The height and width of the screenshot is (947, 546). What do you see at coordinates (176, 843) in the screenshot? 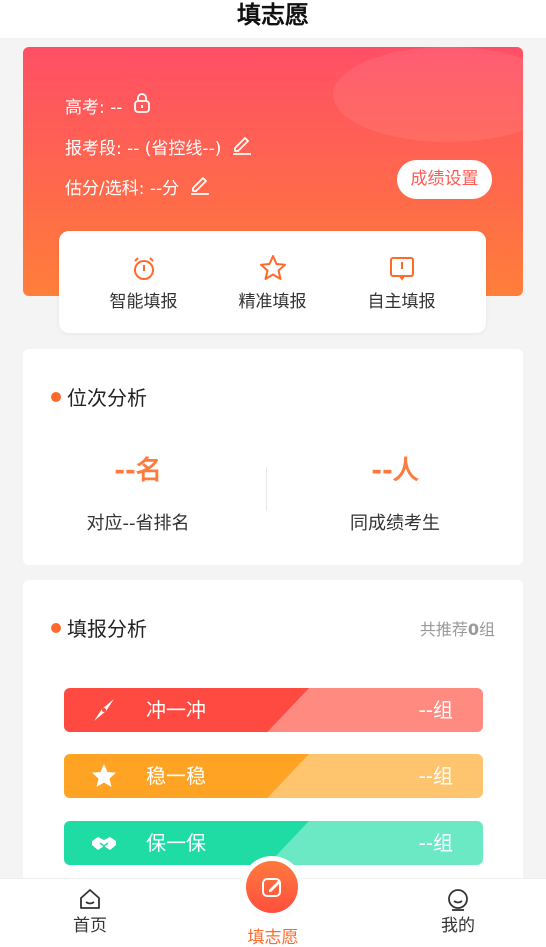
I see `band-name: 保一保` at bounding box center [176, 843].